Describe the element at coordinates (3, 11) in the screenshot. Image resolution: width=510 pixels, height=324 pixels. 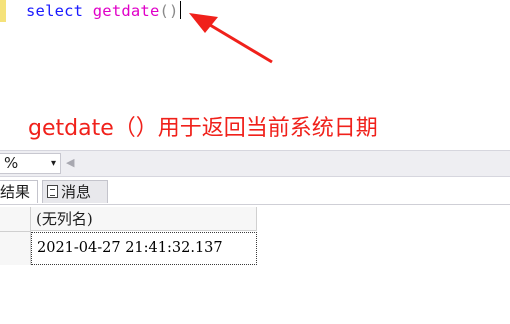
I see `change-tracking-marker` at that location.